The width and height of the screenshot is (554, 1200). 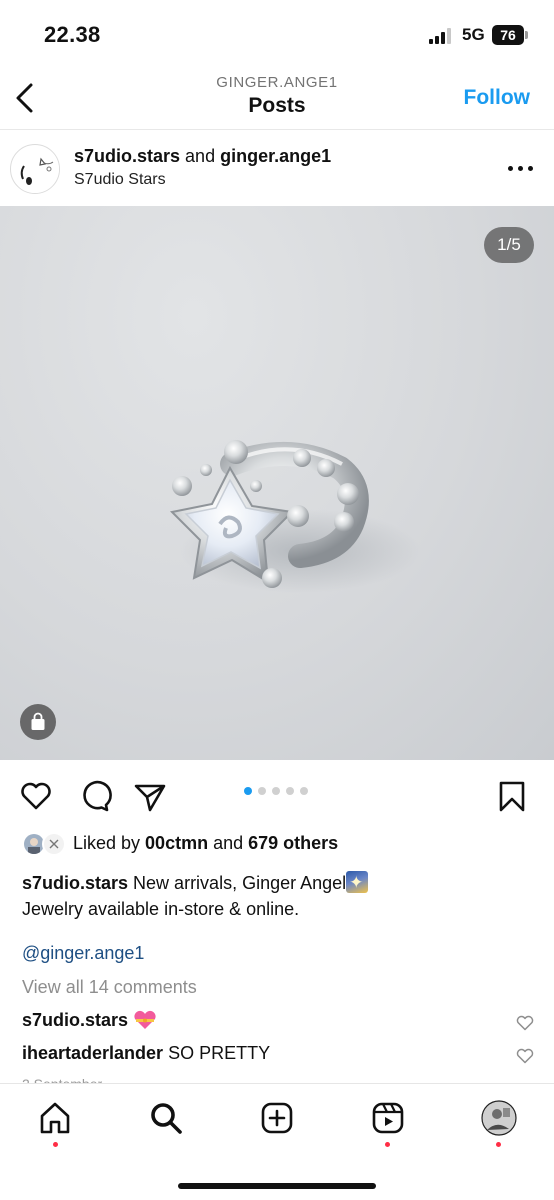 I want to click on bookmark-icon, so click(x=512, y=796).